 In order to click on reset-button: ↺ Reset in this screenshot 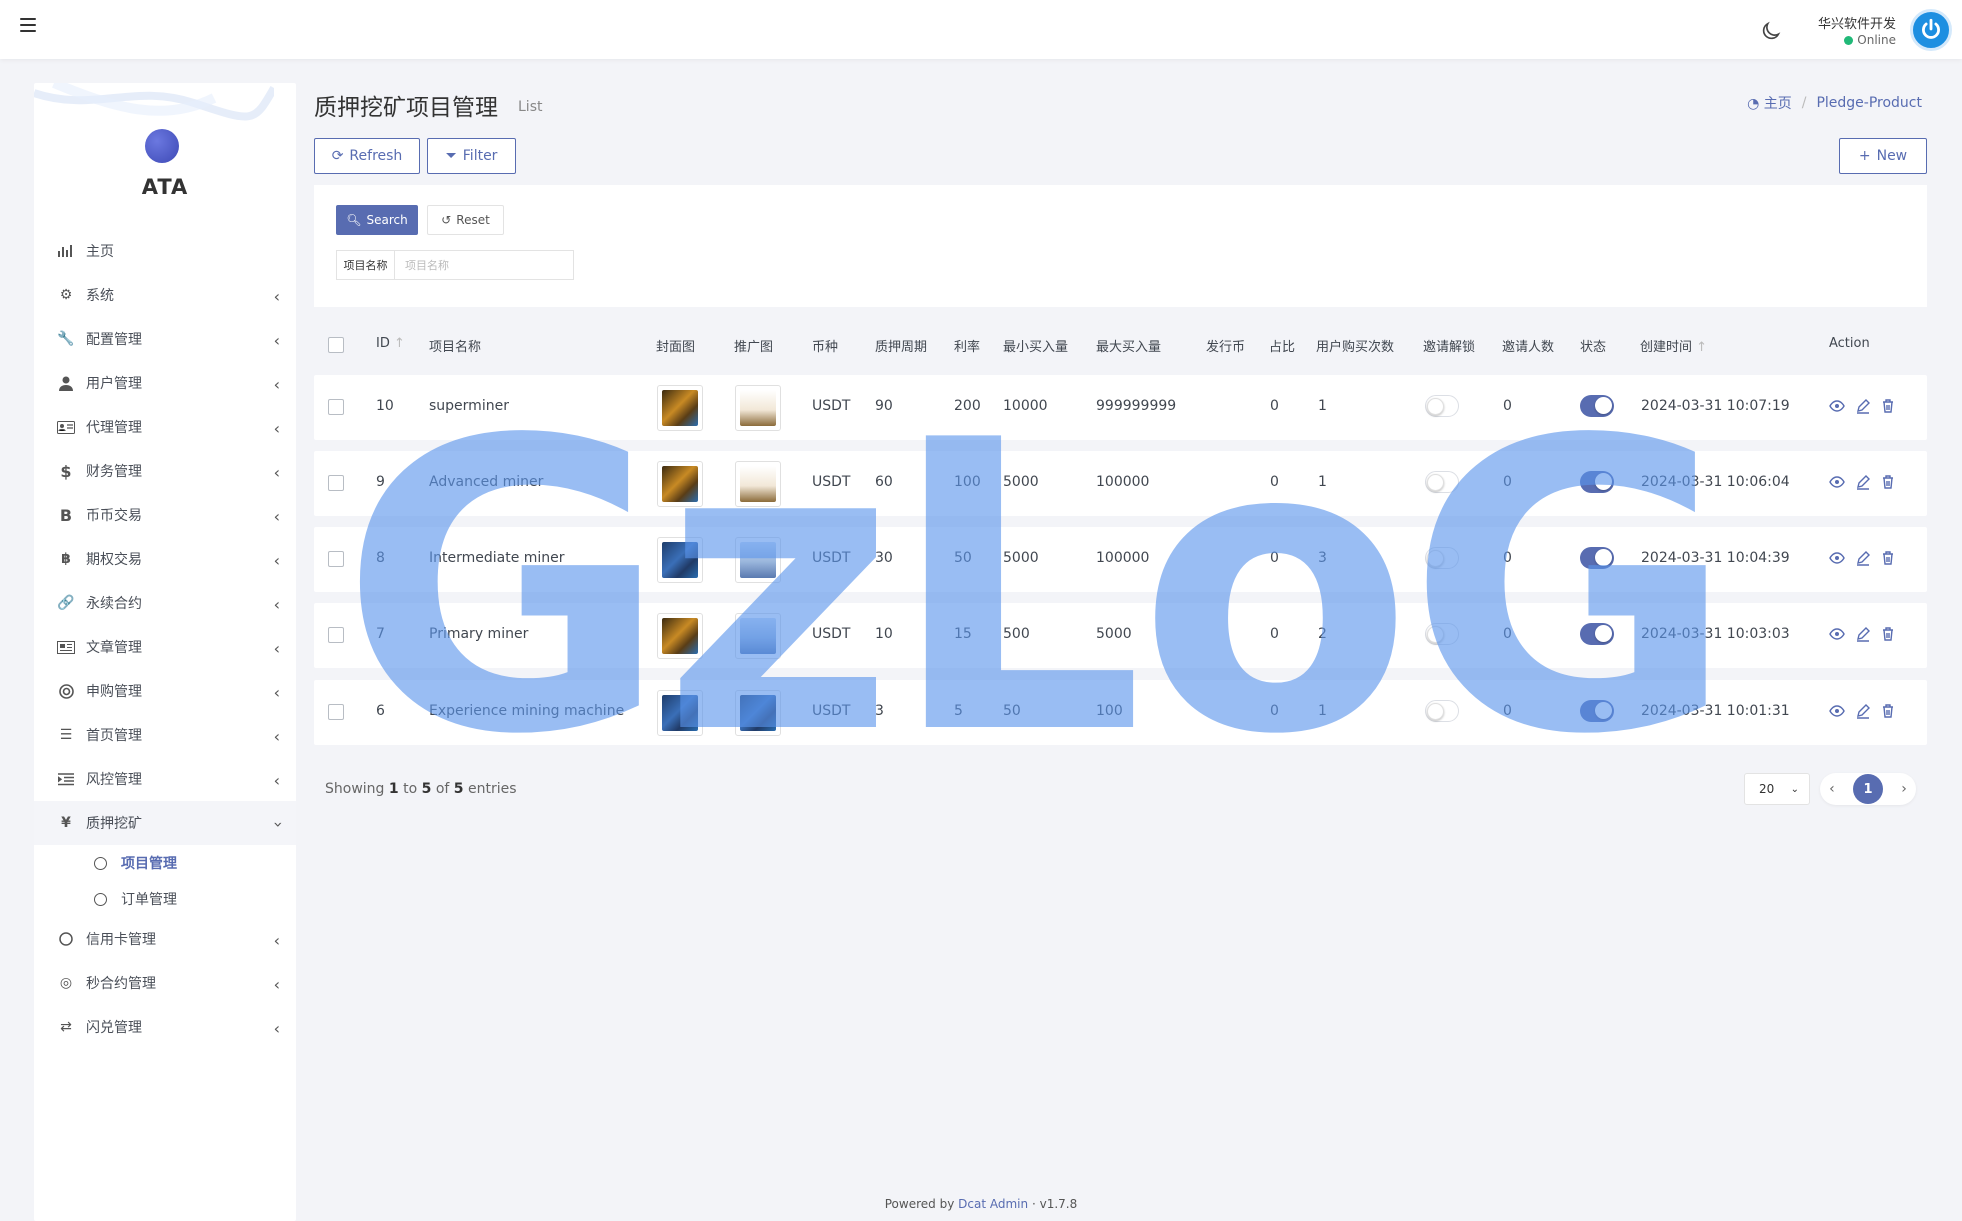, I will do `click(465, 220)`.